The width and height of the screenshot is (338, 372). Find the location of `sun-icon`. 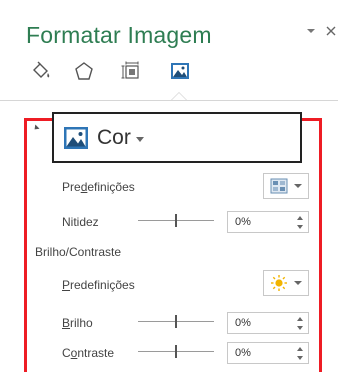

sun-icon is located at coordinates (279, 283).